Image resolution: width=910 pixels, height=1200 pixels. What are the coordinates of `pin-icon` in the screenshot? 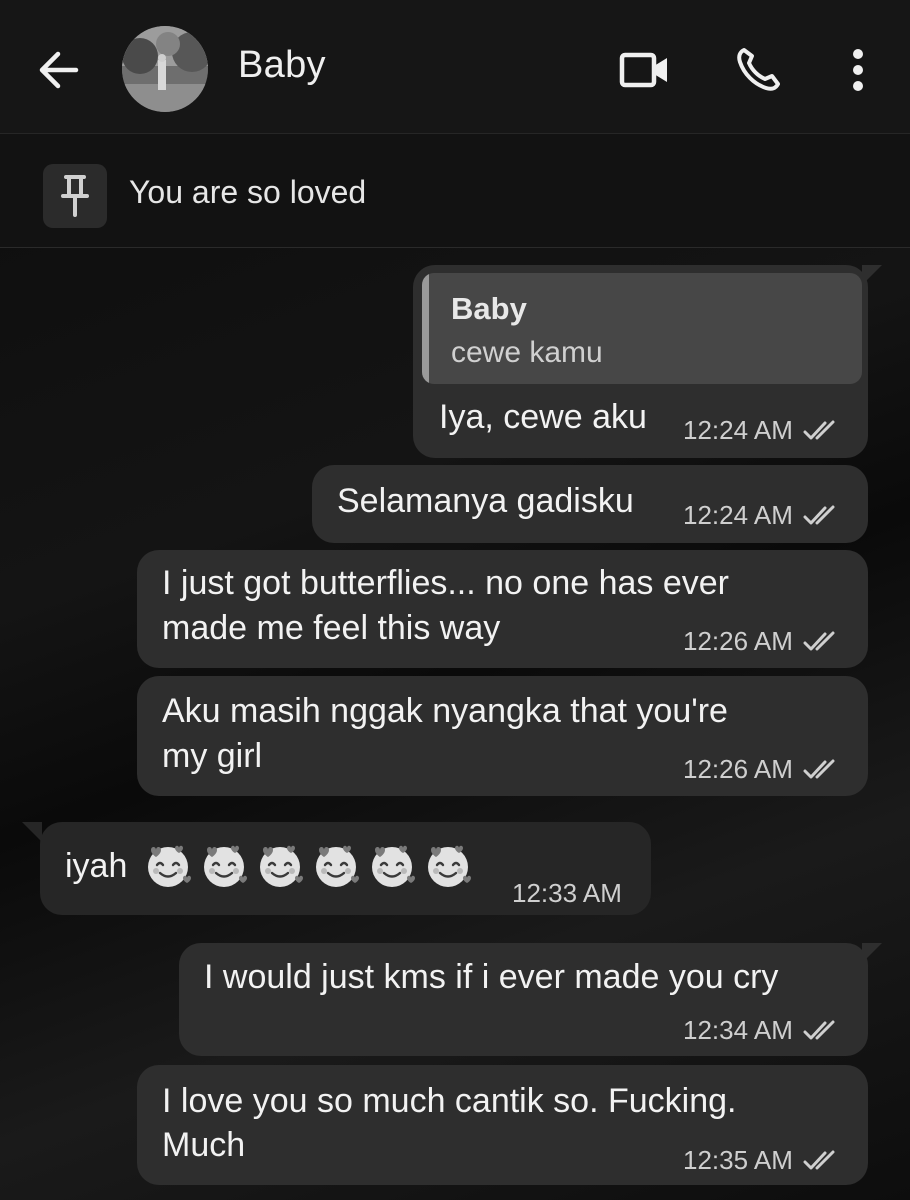 It's located at (75, 196).